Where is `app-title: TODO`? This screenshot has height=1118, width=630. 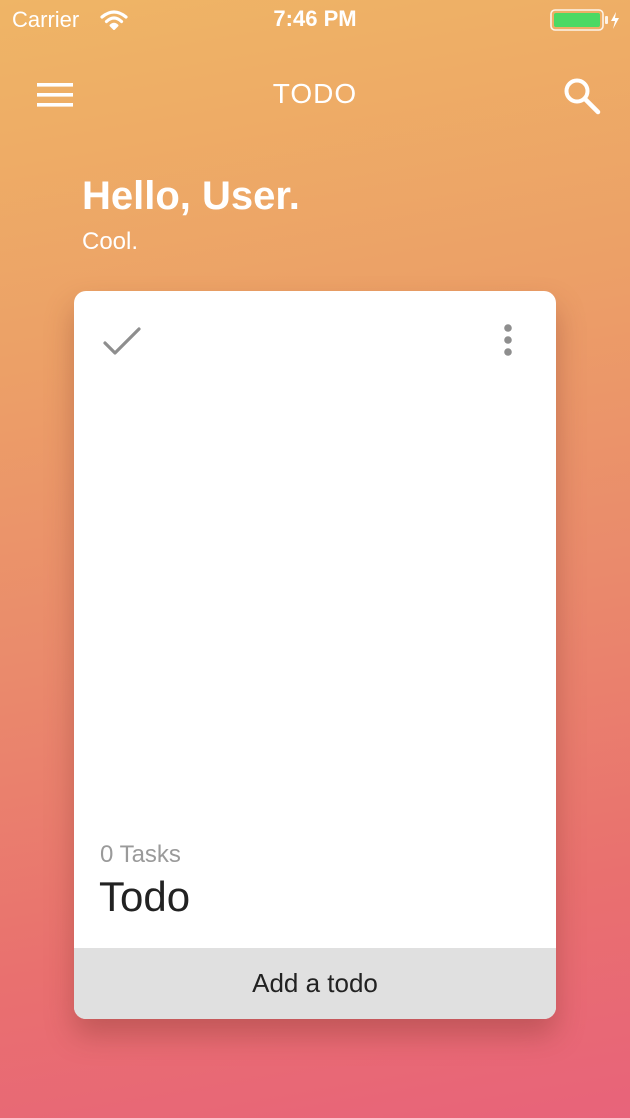
app-title: TODO is located at coordinates (315, 93).